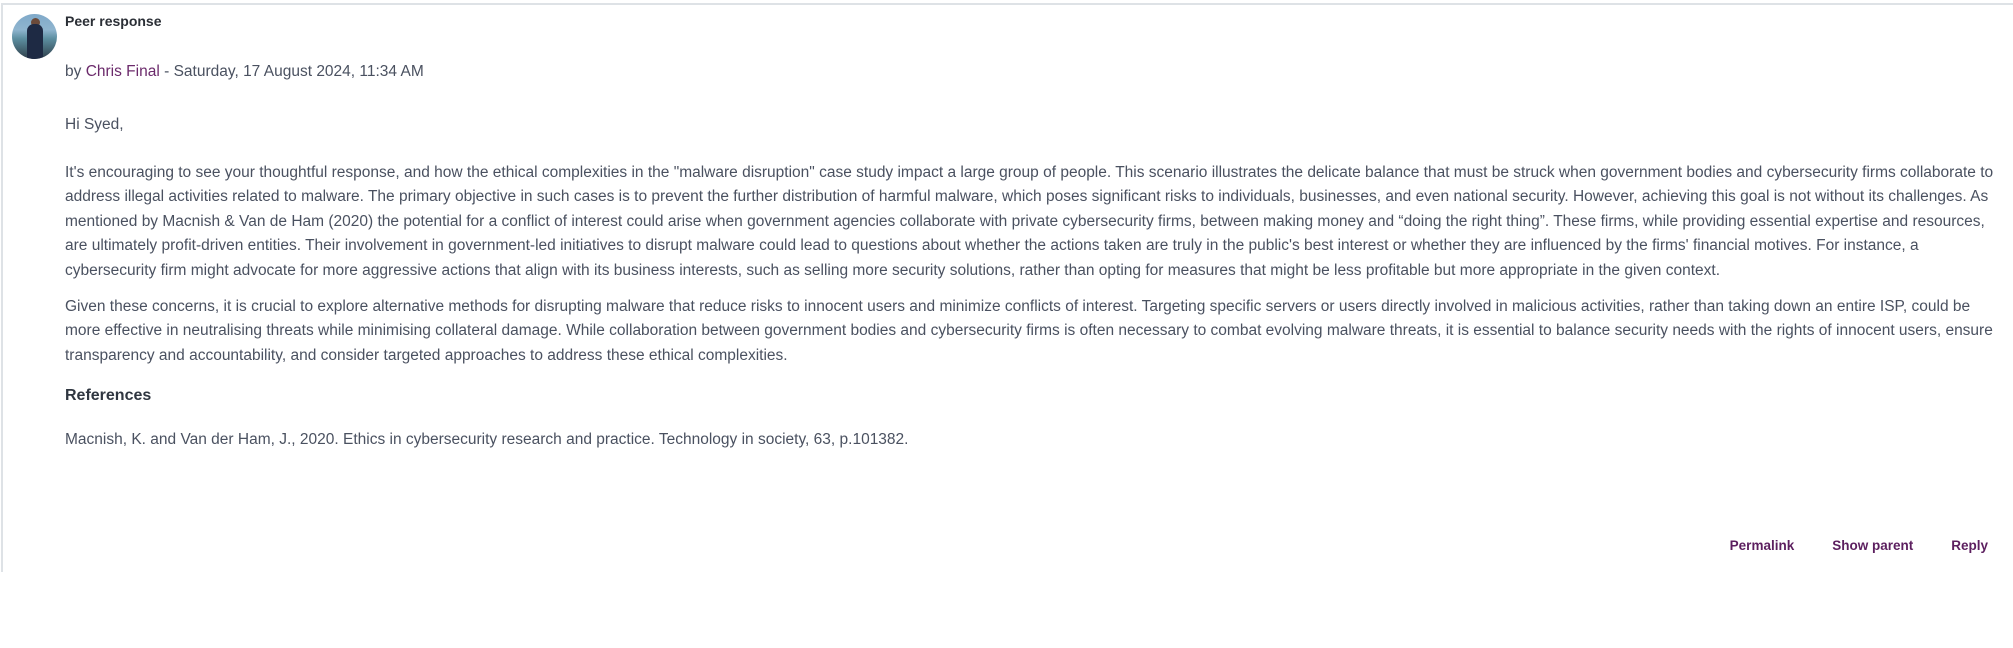  I want to click on references-heading: References, so click(108, 396).